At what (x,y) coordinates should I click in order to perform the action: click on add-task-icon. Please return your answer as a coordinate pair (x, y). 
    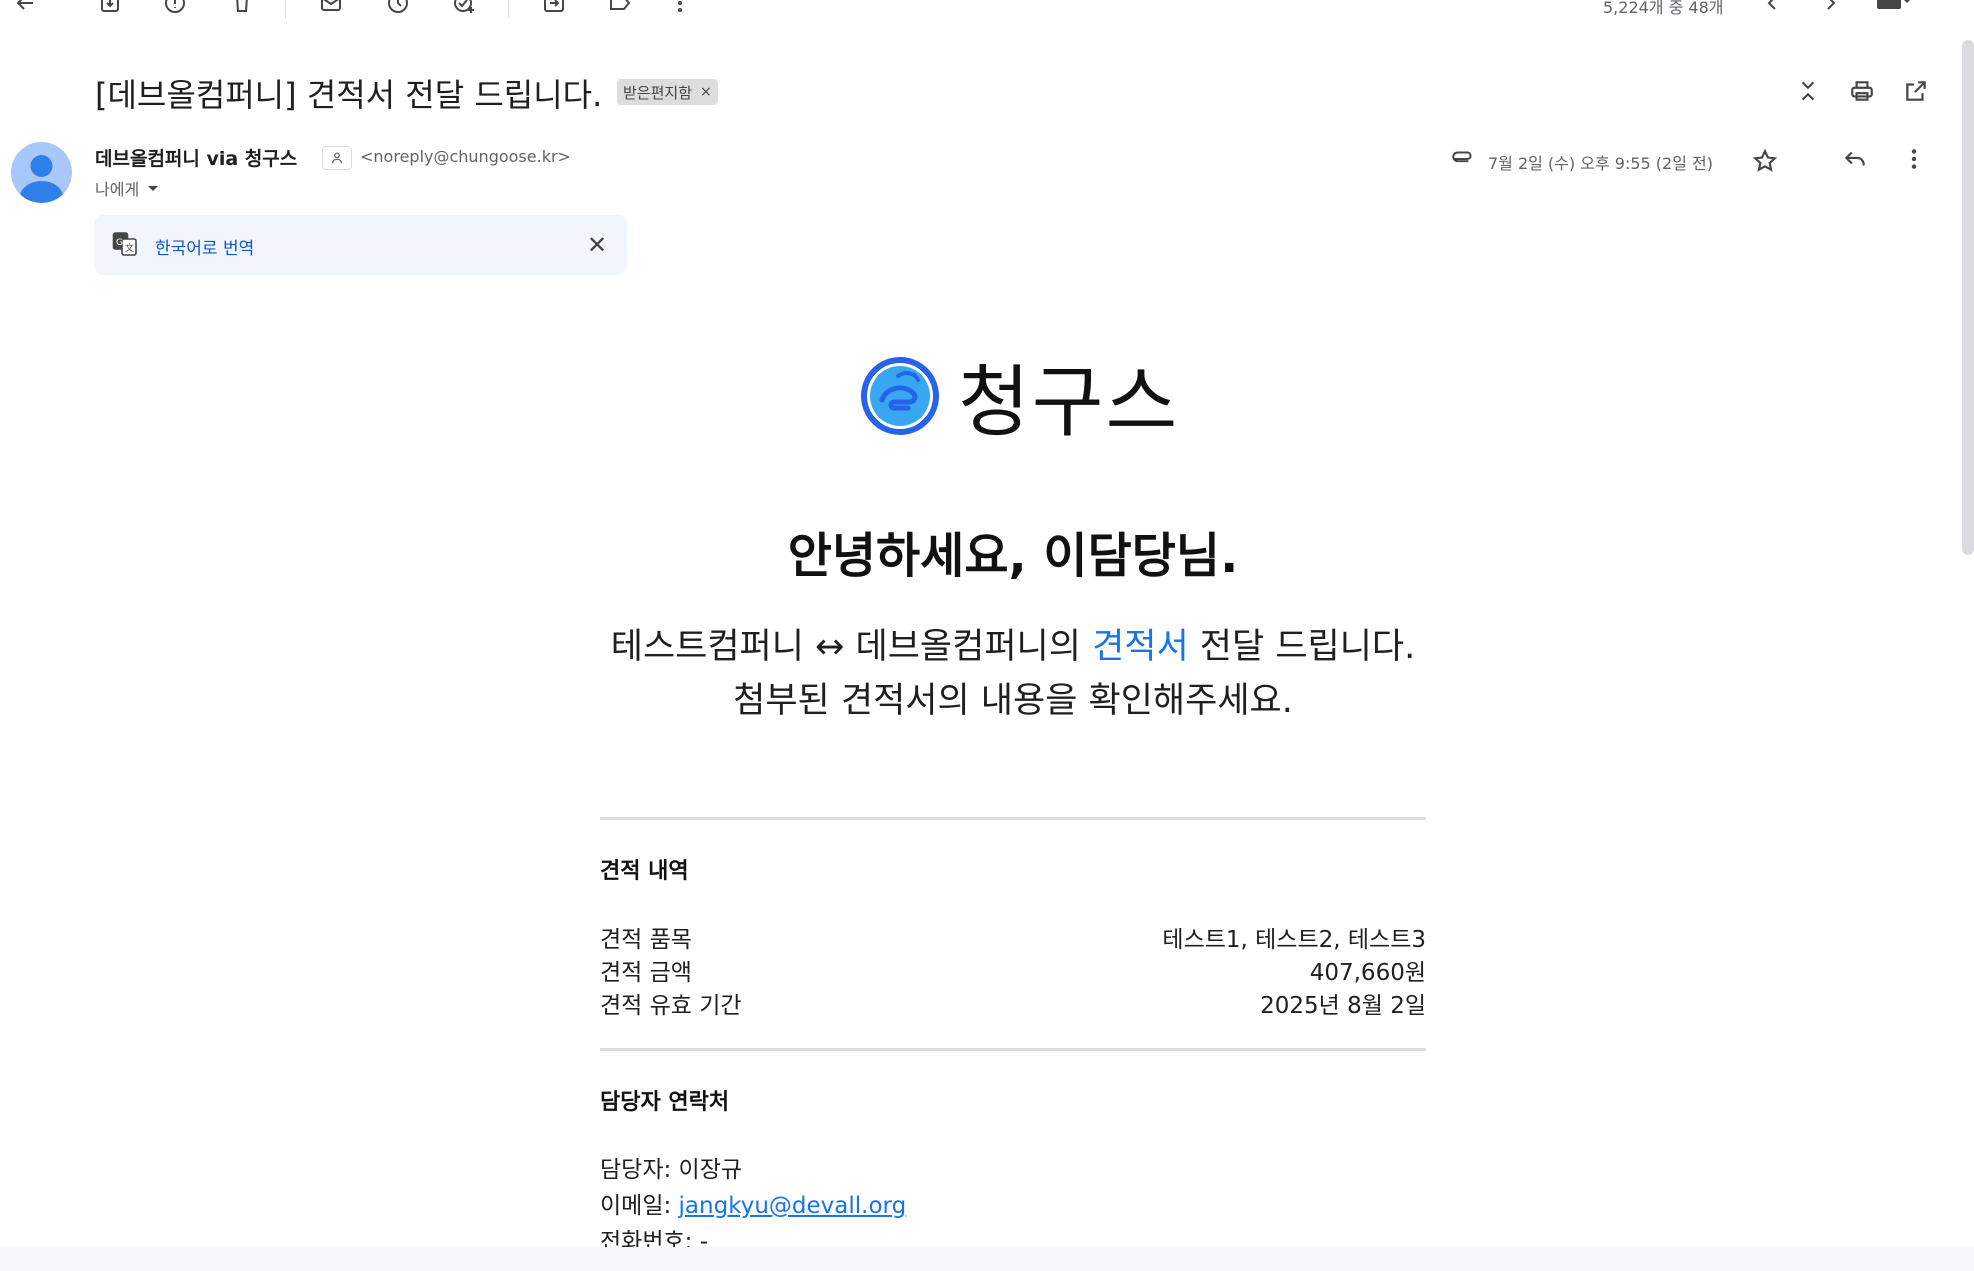
    Looking at the image, I should click on (464, 8).